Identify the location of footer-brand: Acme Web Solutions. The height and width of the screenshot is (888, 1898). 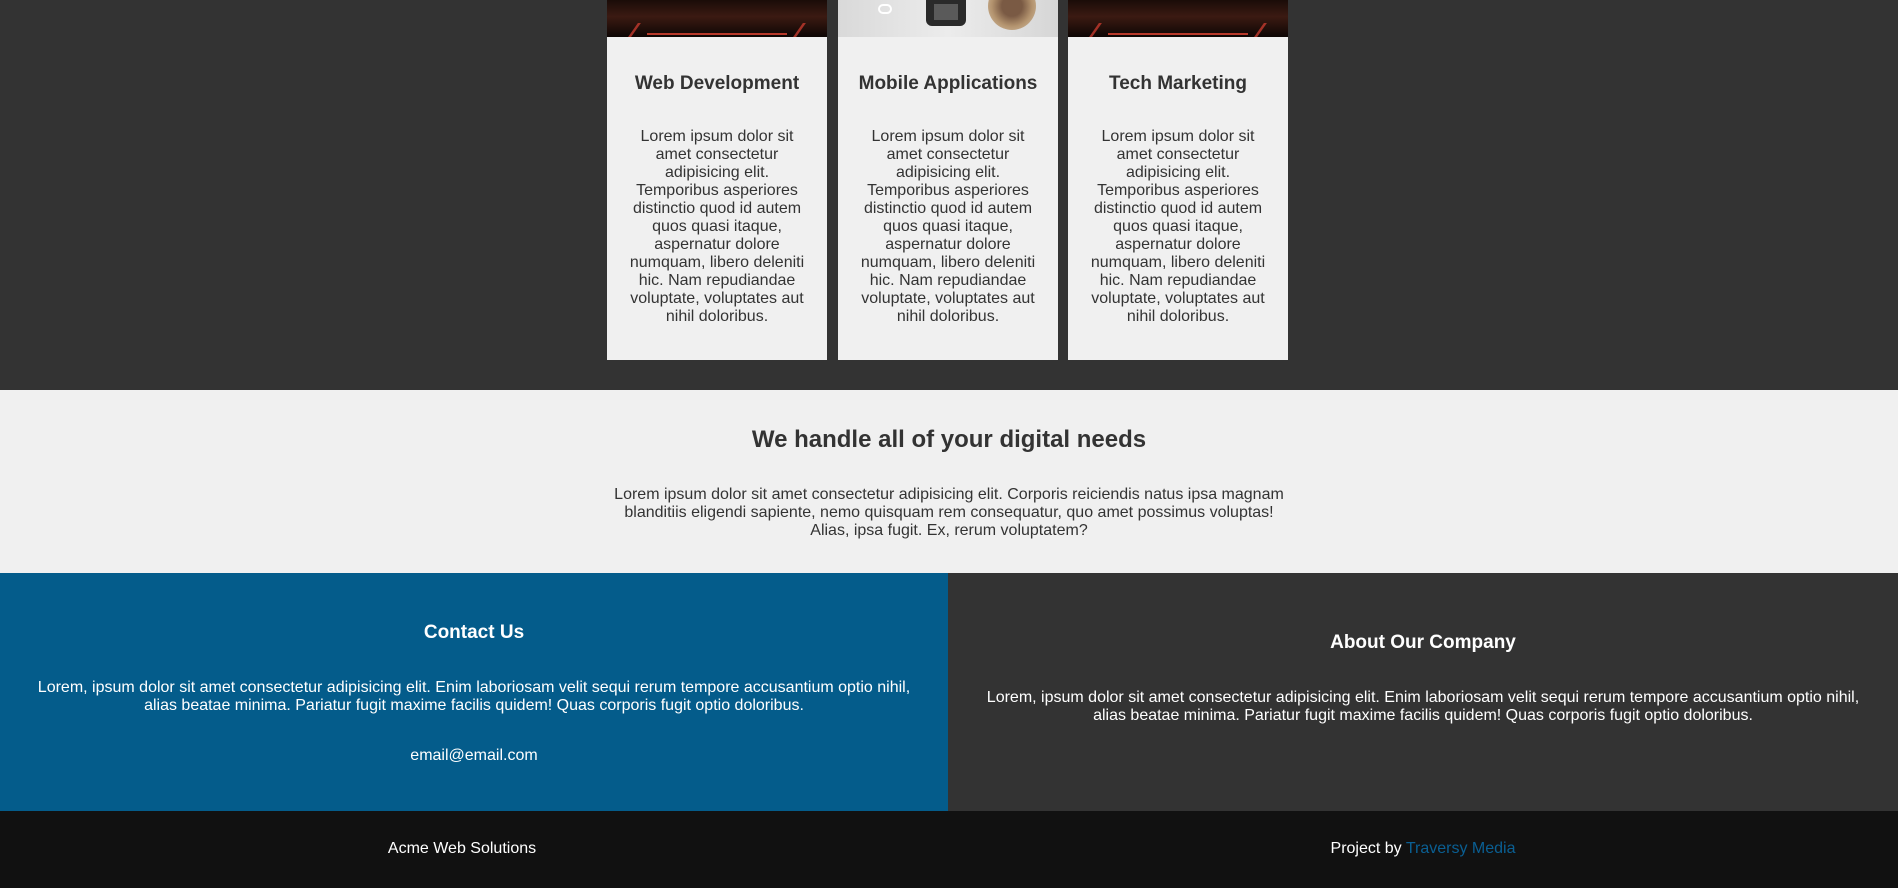
(462, 848).